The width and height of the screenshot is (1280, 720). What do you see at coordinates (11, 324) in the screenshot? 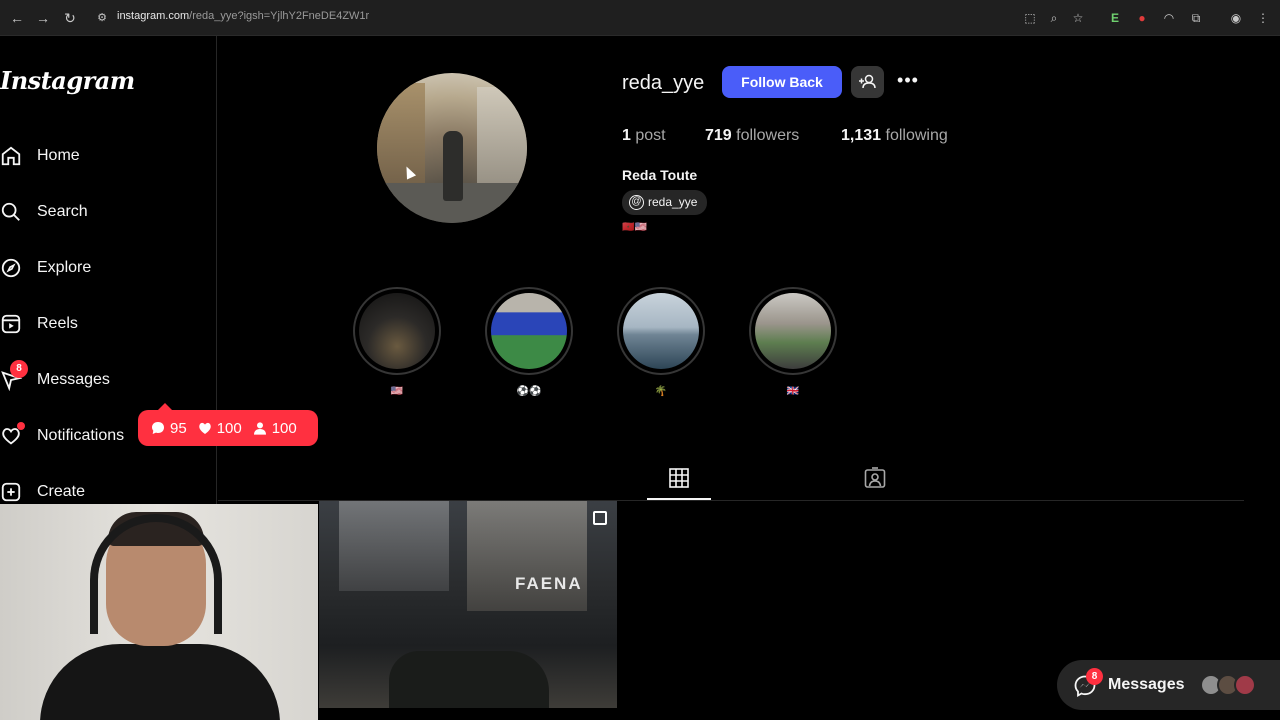
I see `reels-icon` at bounding box center [11, 324].